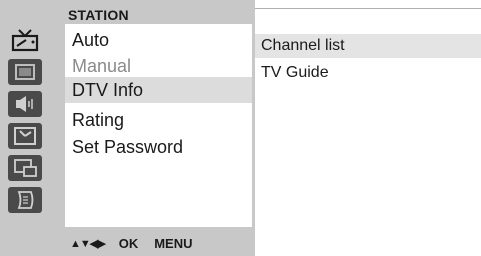 The image size is (481, 256). What do you see at coordinates (158, 147) in the screenshot?
I see `menu-item-set-password: Set Password` at bounding box center [158, 147].